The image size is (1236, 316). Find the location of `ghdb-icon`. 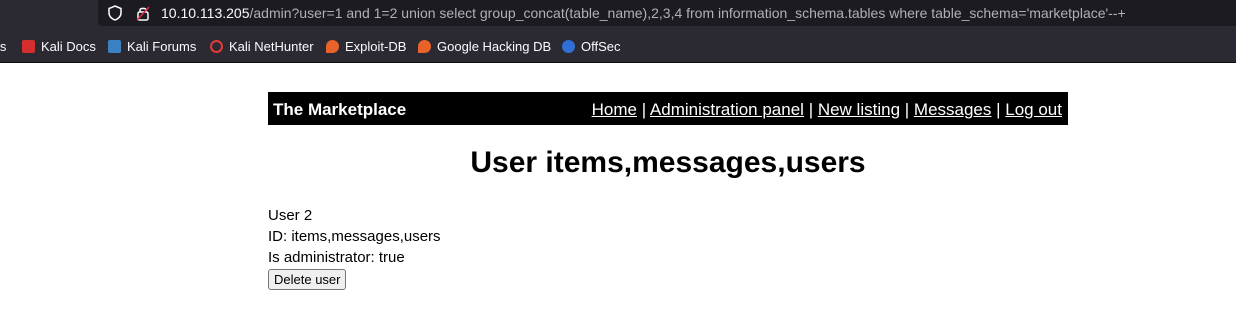

ghdb-icon is located at coordinates (424, 46).